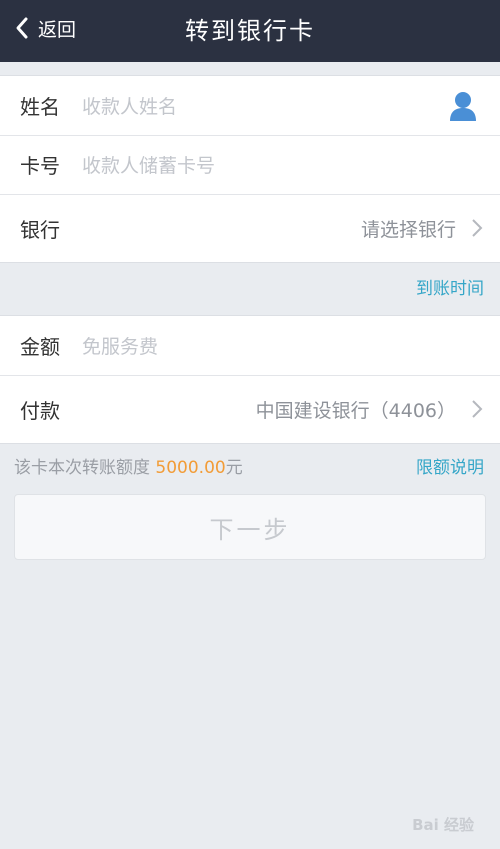 The width and height of the screenshot is (500, 849). I want to click on card-number-row: 卡号 收款人储蓄卡号, so click(250, 164).